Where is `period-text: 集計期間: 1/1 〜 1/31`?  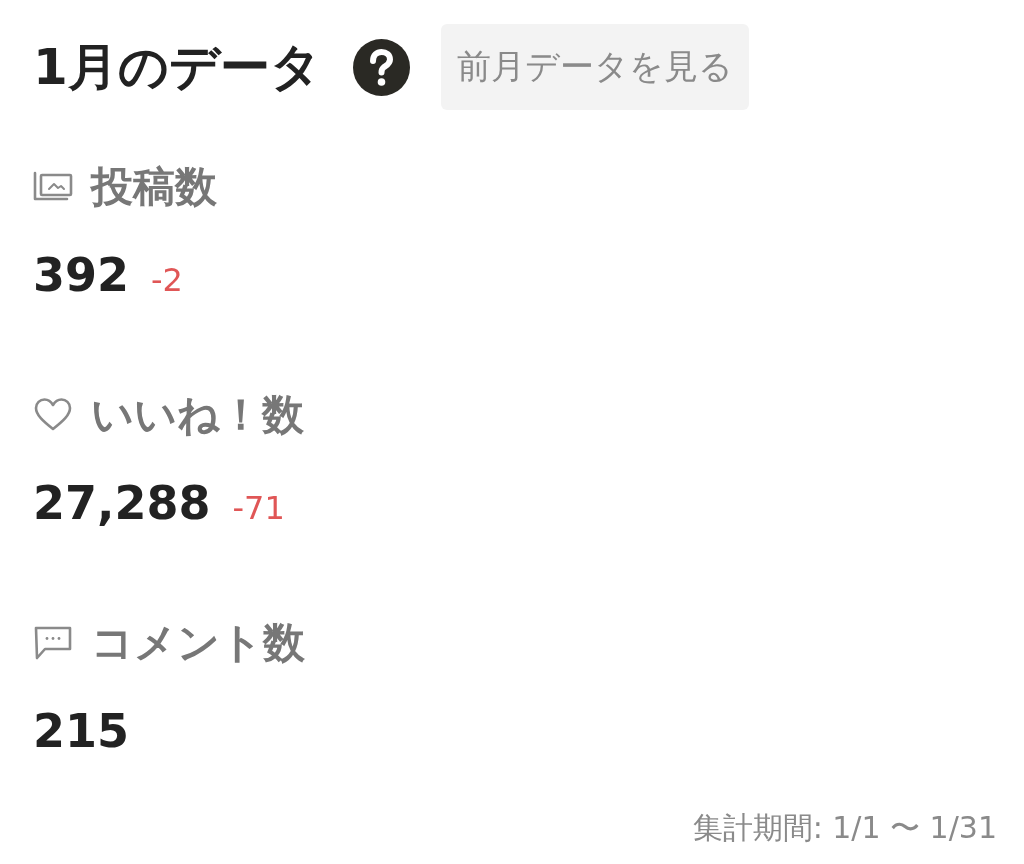
period-text: 集計期間: 1/1 〜 1/31 is located at coordinates (844, 828).